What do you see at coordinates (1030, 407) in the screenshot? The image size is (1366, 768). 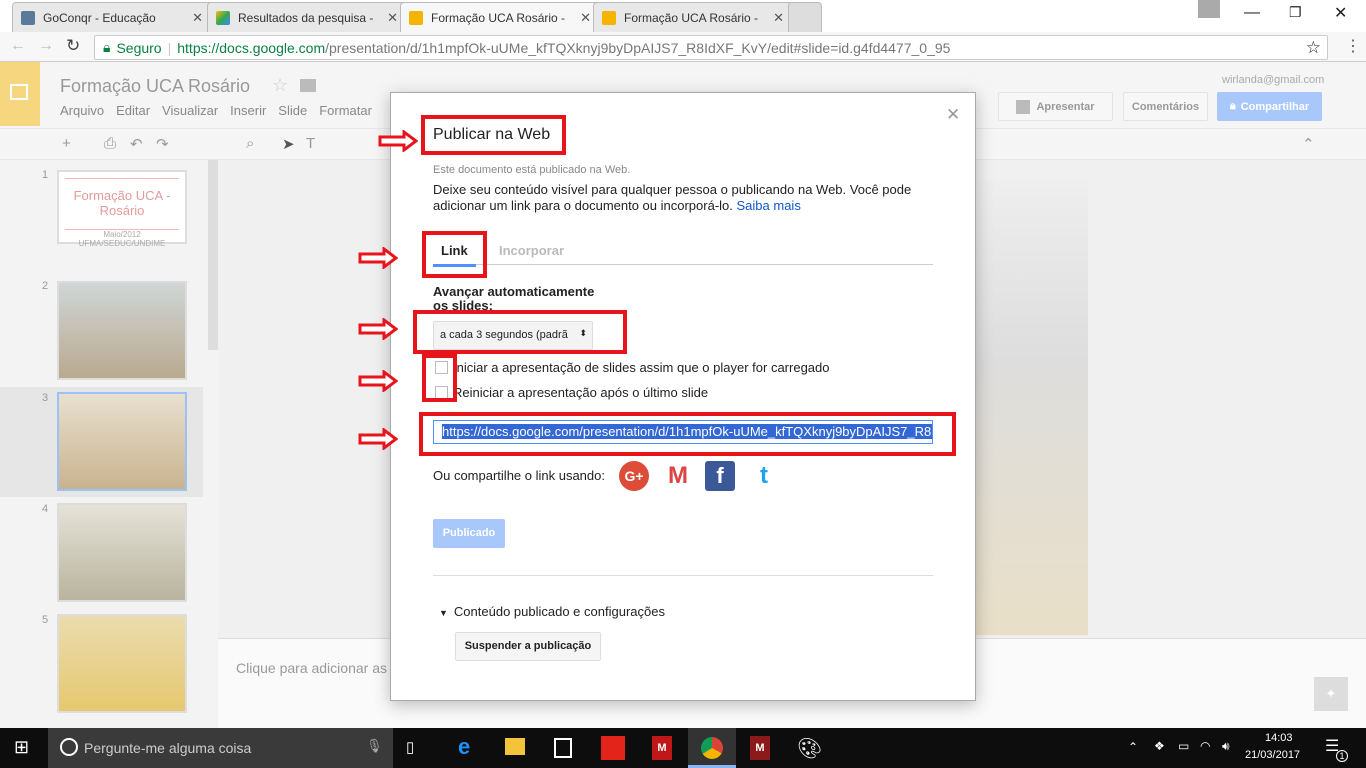 I see `slide-image` at bounding box center [1030, 407].